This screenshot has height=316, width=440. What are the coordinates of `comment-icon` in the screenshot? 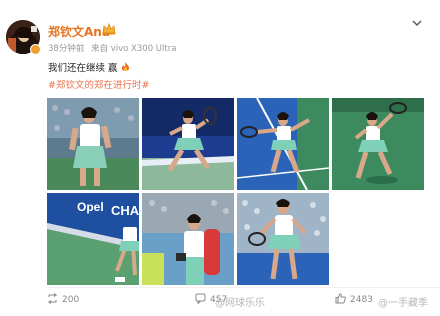 It's located at (200, 299).